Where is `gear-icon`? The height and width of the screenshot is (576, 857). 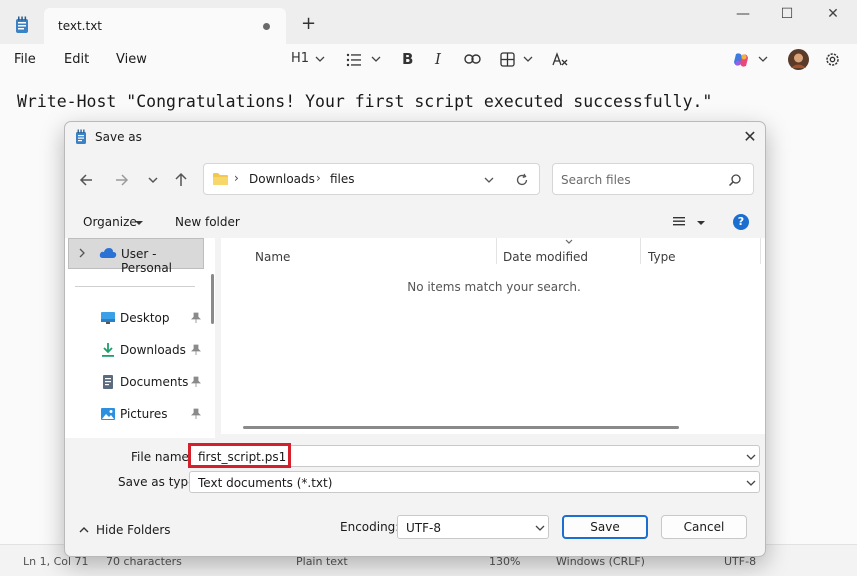 gear-icon is located at coordinates (832, 59).